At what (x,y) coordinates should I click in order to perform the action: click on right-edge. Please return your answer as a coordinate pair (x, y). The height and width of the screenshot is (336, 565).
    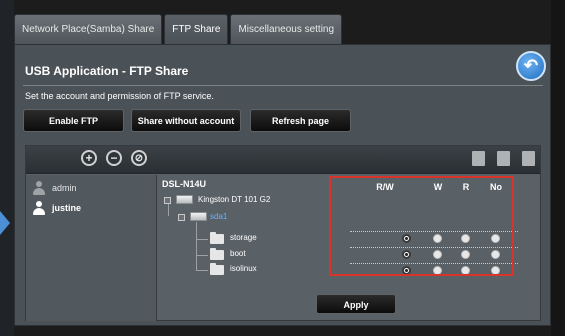
    Looking at the image, I should click on (558, 168).